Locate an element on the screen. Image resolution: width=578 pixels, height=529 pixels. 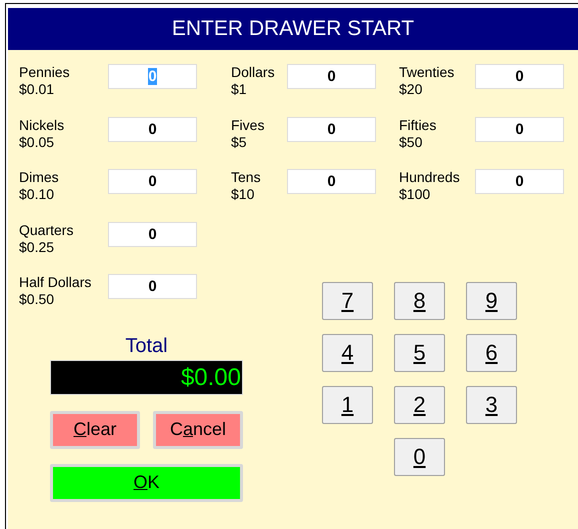
denomination-value: $100 is located at coordinates (415, 195).